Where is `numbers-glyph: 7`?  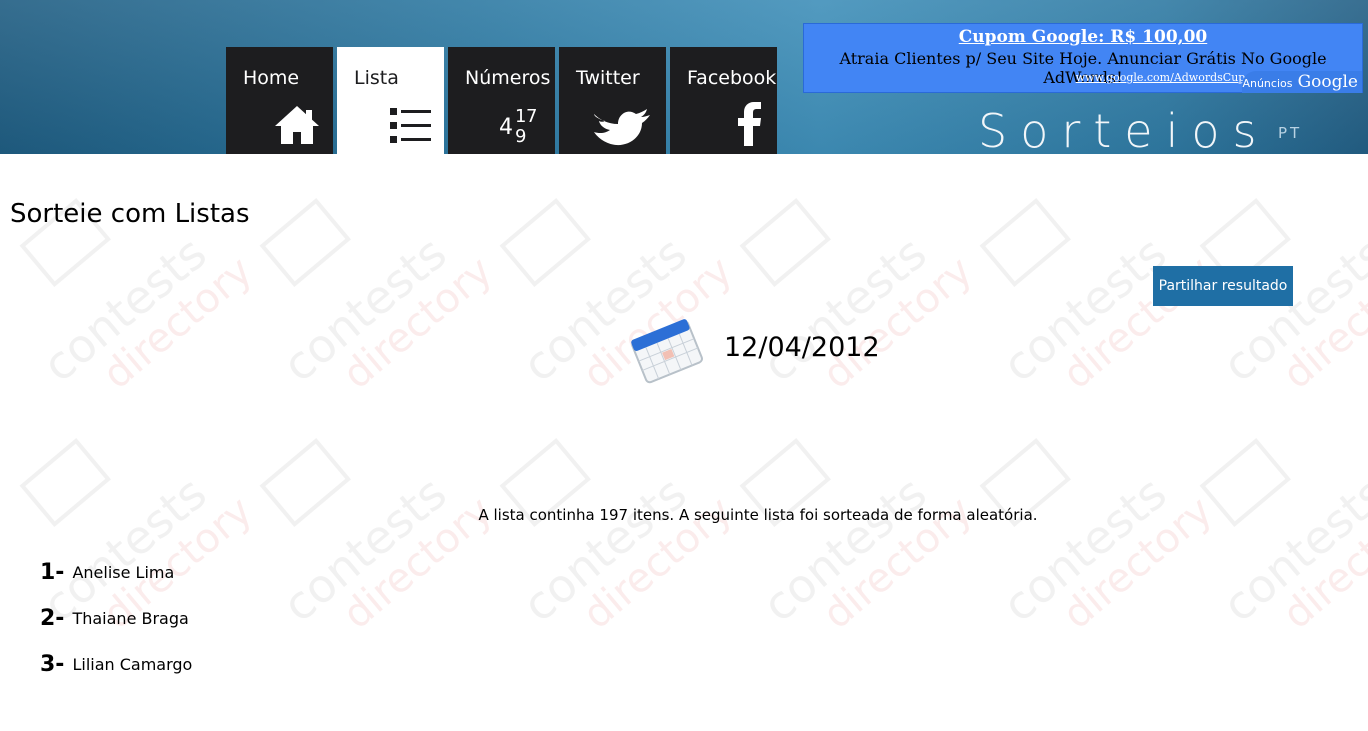 numbers-glyph: 7 is located at coordinates (531, 116).